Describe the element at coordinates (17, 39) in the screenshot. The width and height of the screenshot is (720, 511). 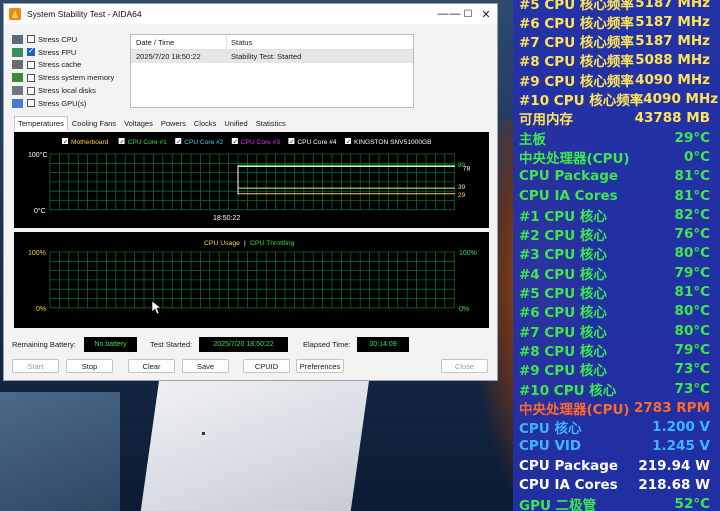
I see `cpu-icon` at that location.